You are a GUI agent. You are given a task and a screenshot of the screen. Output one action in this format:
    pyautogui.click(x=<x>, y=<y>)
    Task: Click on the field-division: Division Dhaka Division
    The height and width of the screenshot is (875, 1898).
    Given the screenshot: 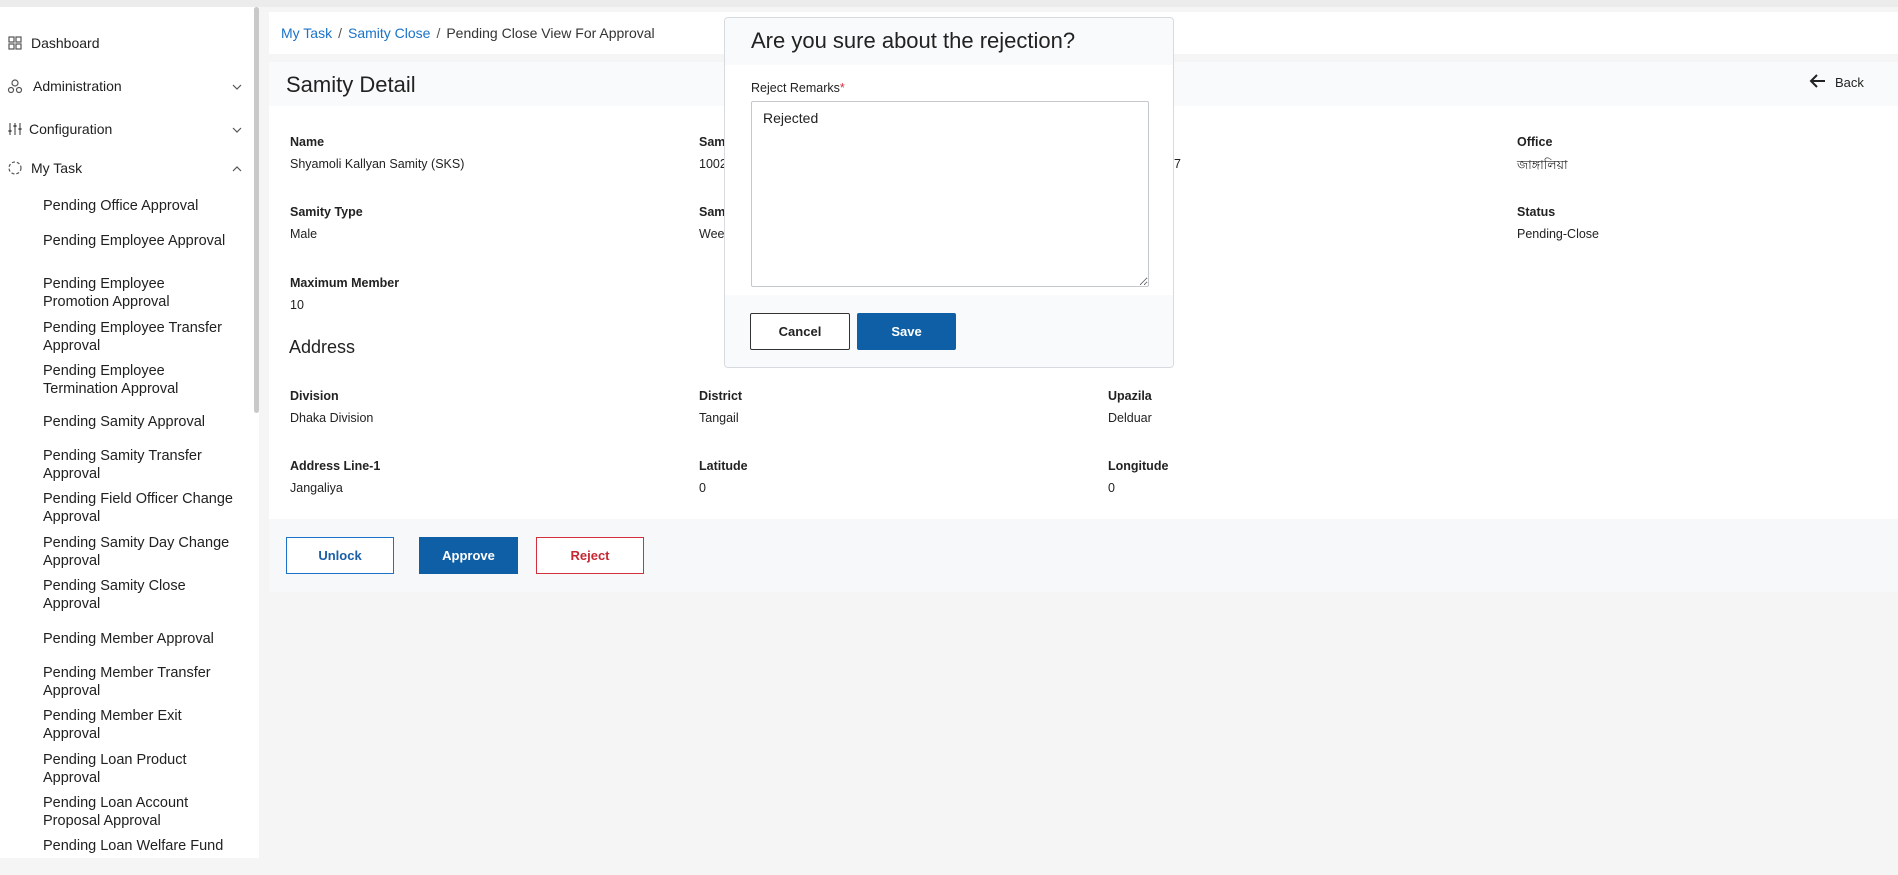 What is the action you would take?
    pyautogui.click(x=440, y=407)
    